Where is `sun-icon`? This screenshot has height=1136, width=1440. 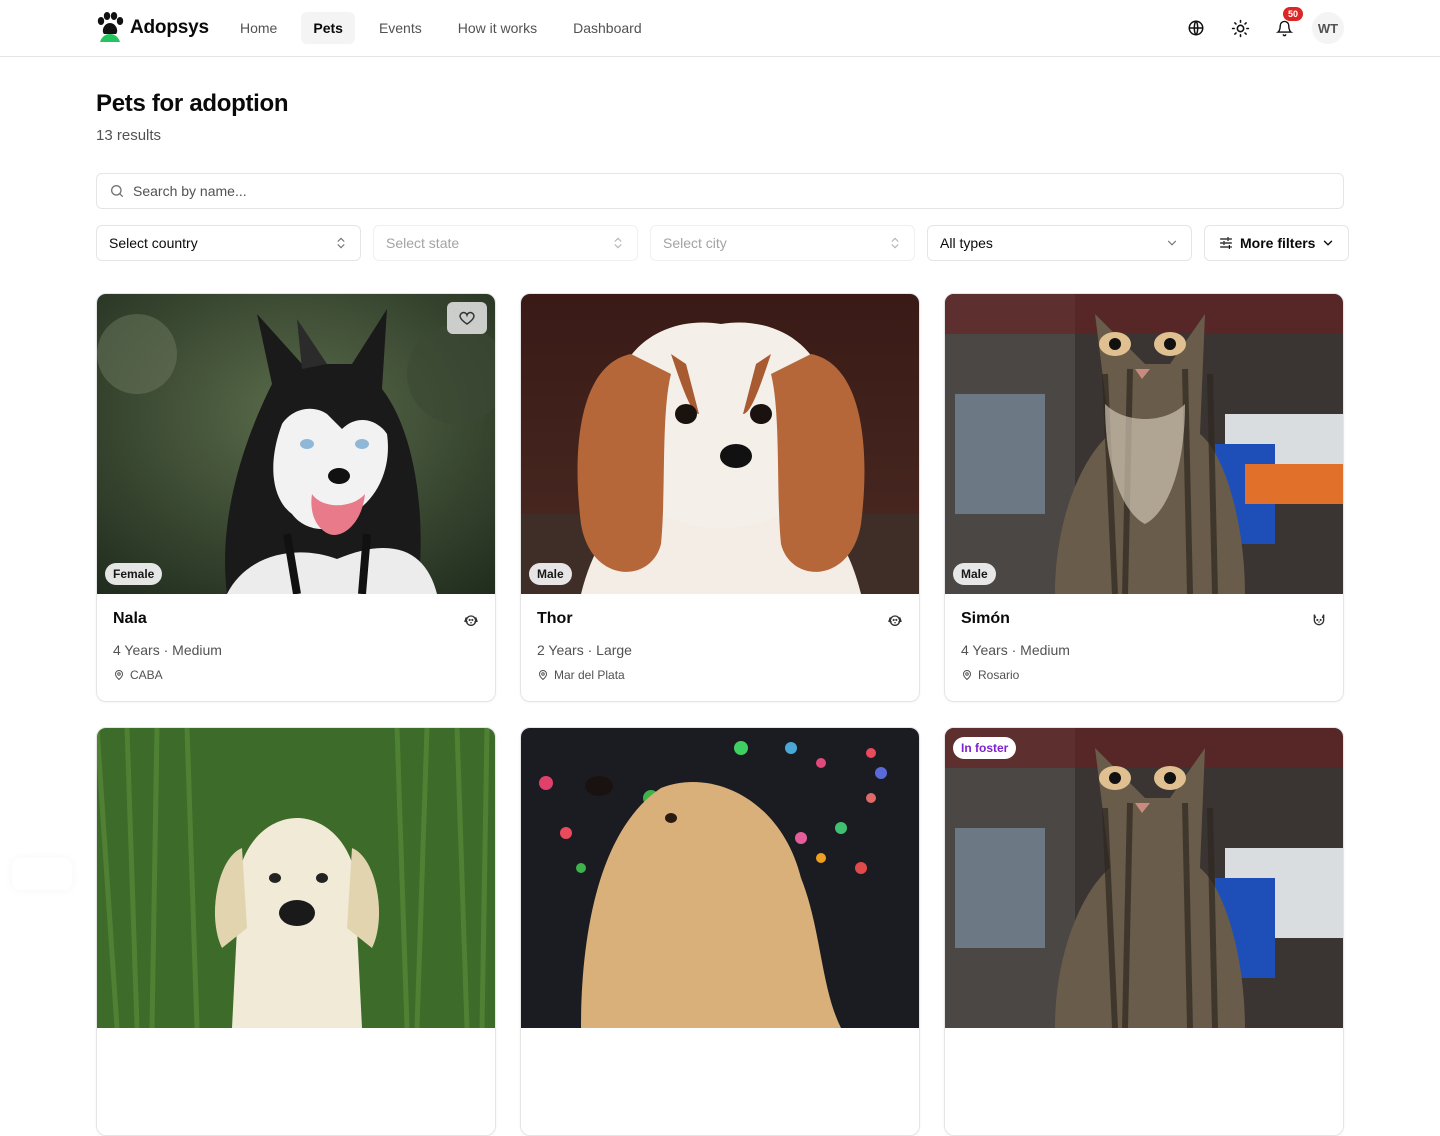 sun-icon is located at coordinates (1240, 28).